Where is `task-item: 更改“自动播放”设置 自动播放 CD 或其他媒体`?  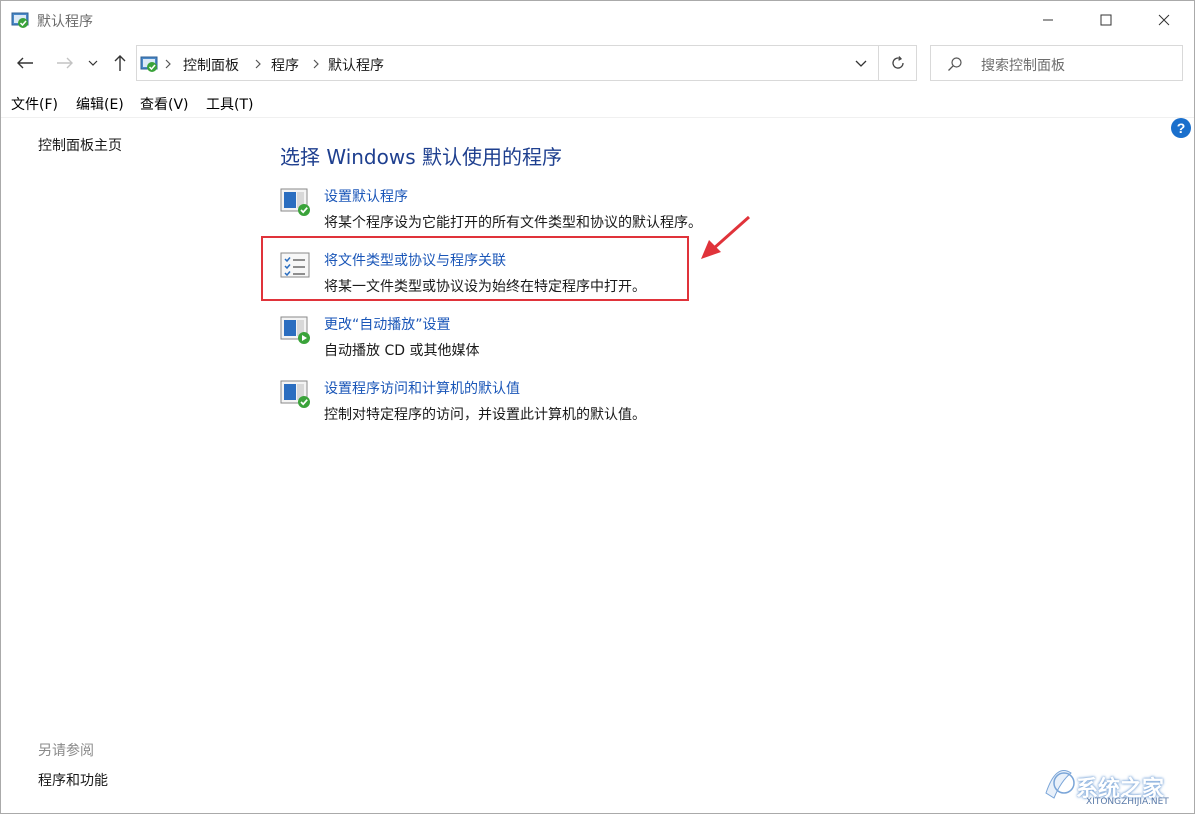 task-item: 更改“自动播放”设置 自动播放 CD 或其他媒体 is located at coordinates (630, 342).